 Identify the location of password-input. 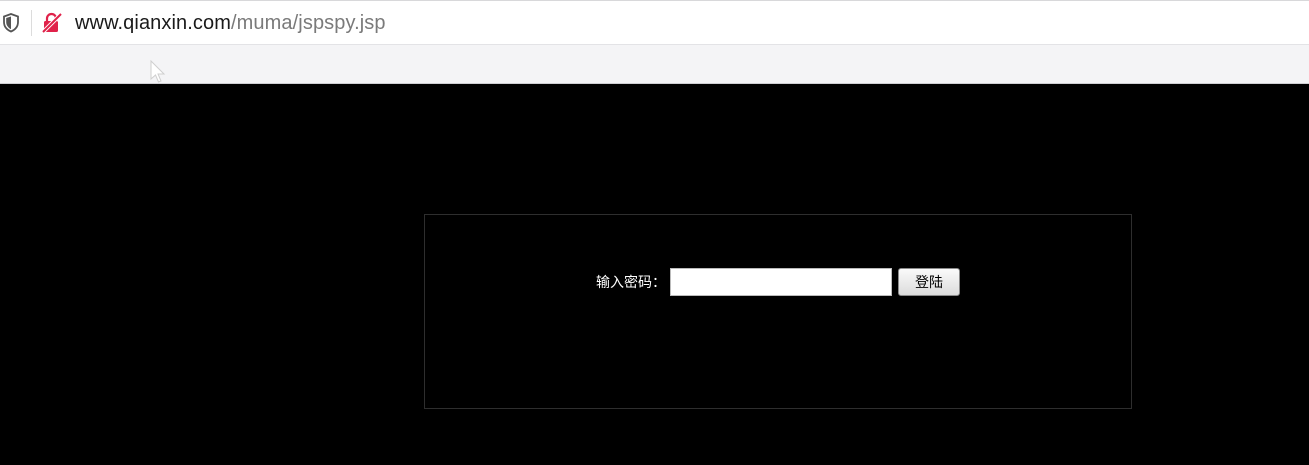
(781, 282).